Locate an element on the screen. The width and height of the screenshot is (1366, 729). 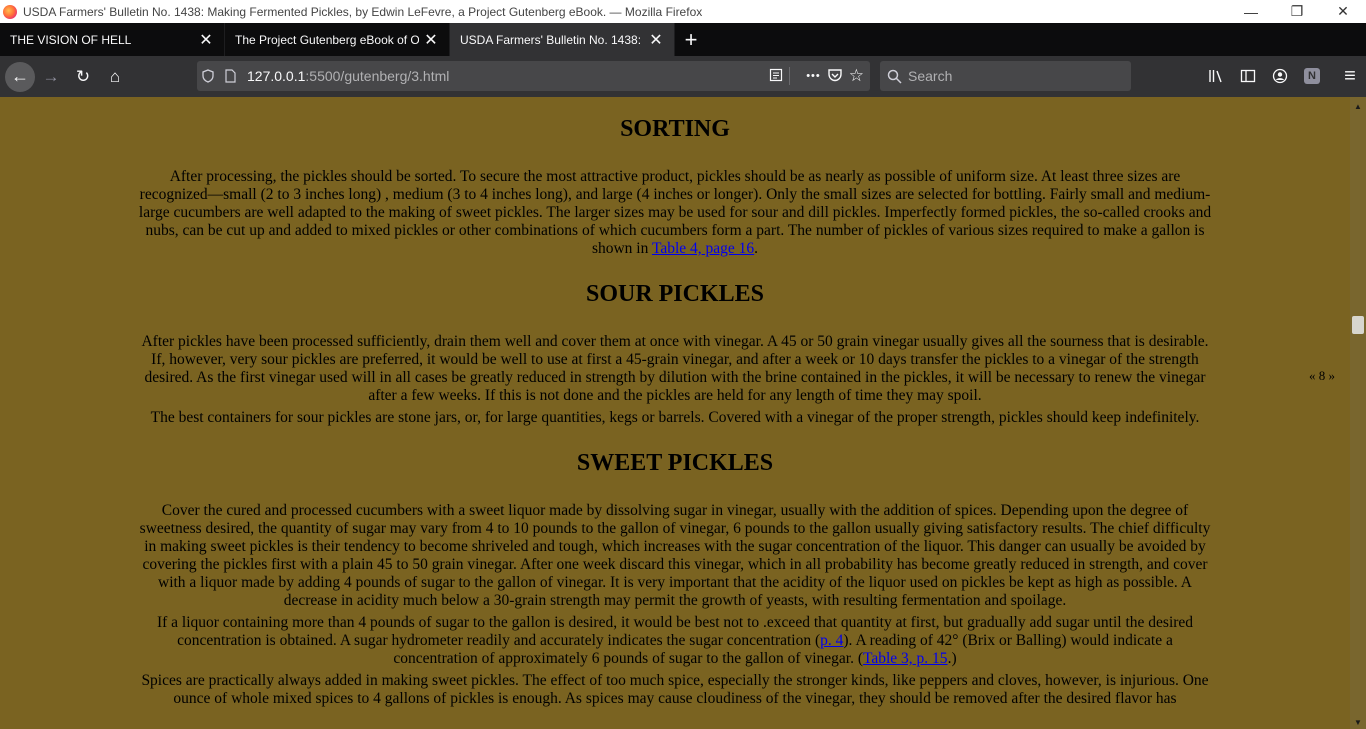
paragraph-text: . is located at coordinates (756, 248).